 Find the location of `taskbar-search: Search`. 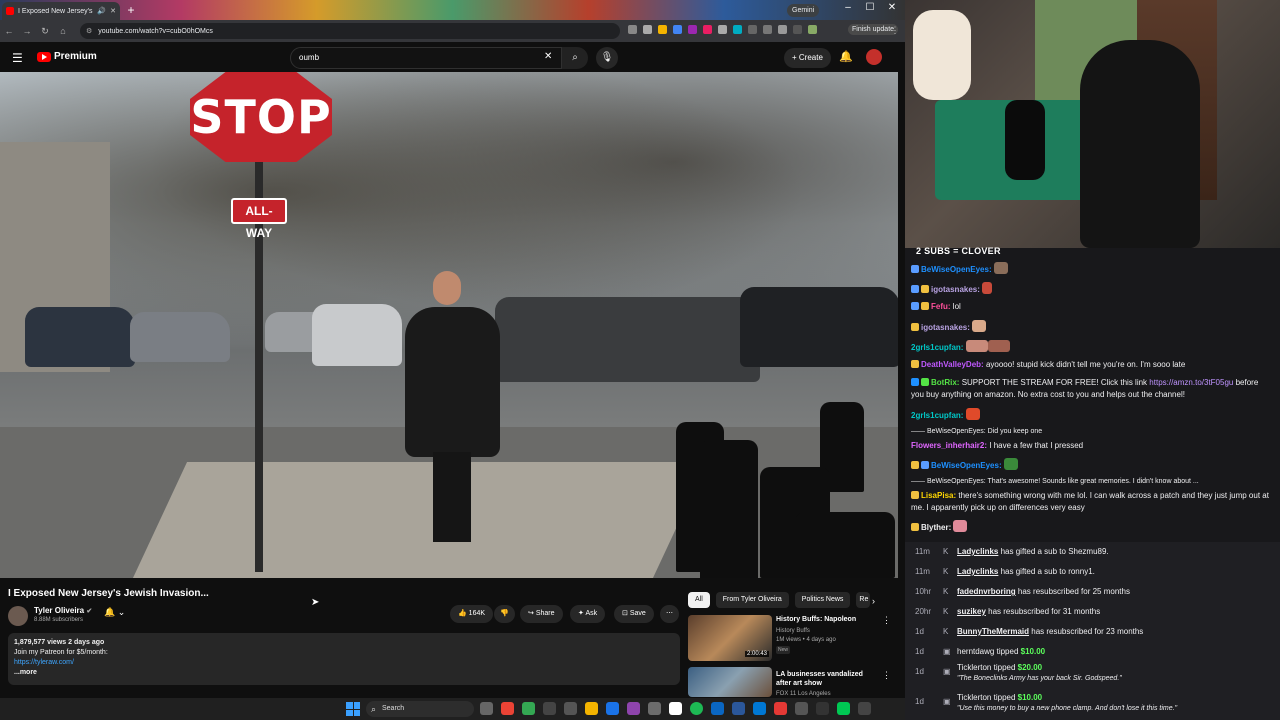

taskbar-search: Search is located at coordinates (420, 709).